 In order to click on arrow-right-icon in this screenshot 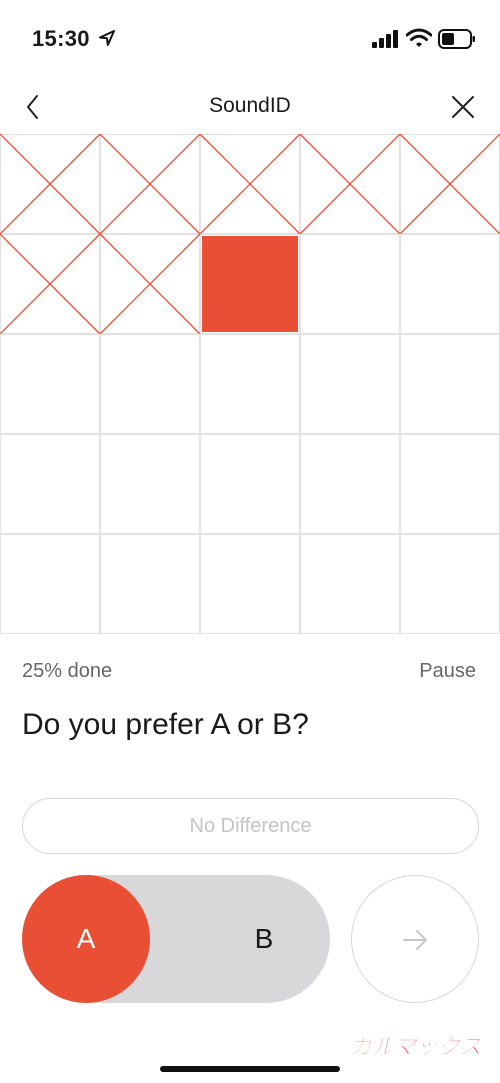, I will do `click(415, 940)`.